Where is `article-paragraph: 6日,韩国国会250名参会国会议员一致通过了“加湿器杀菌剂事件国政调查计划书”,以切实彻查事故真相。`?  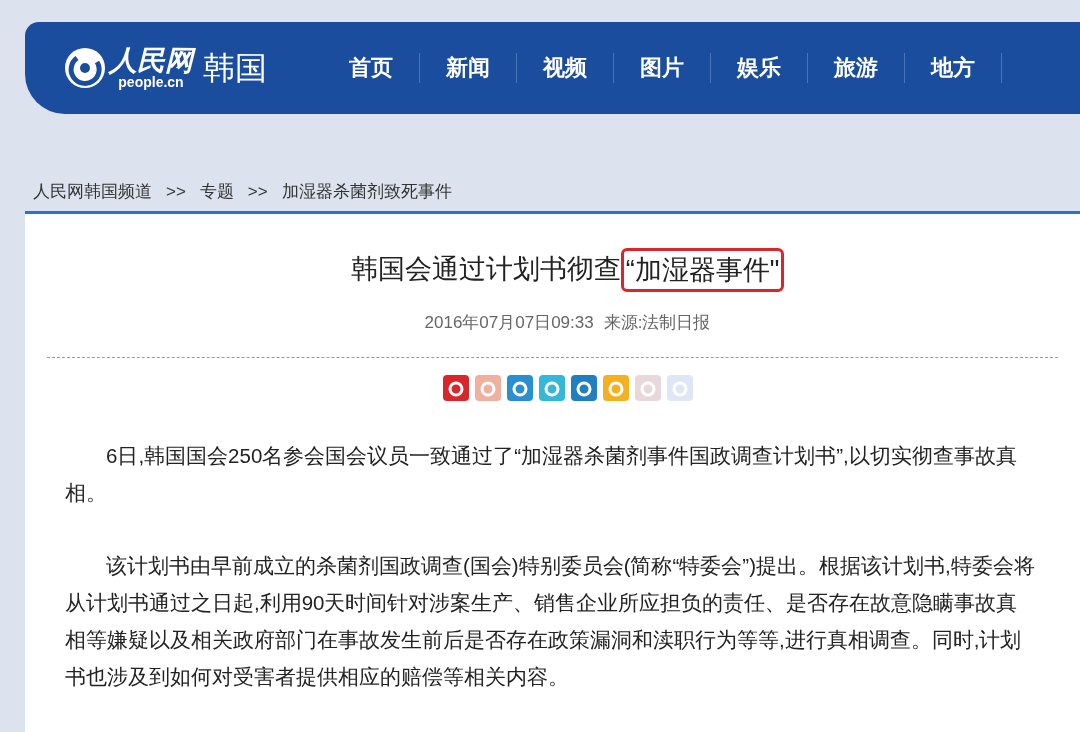
article-paragraph: 6日,韩国国会250名参会国会议员一致通过了“加湿器杀菌剂事件国政调查计划书”,以切实彻查事故真相。 is located at coordinates (541, 474).